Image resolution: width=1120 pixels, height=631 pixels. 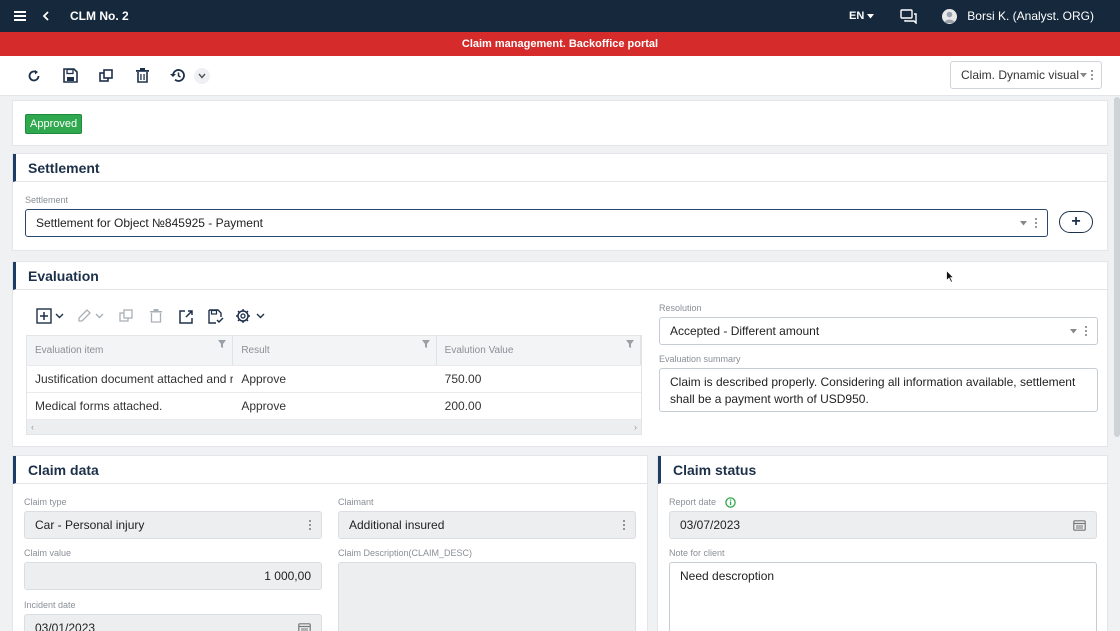 What do you see at coordinates (32, 427) in the screenshot?
I see `scroll-left-icon: ‹` at bounding box center [32, 427].